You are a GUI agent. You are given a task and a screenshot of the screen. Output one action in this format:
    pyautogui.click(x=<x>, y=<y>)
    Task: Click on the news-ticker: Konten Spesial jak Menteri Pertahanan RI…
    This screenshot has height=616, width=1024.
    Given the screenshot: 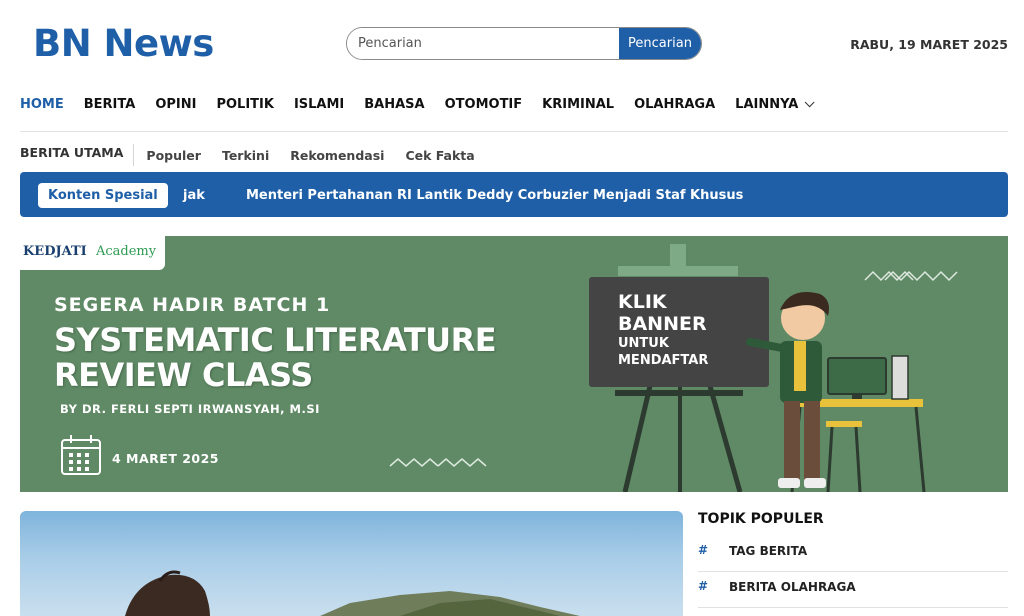 What is the action you would take?
    pyautogui.click(x=514, y=194)
    